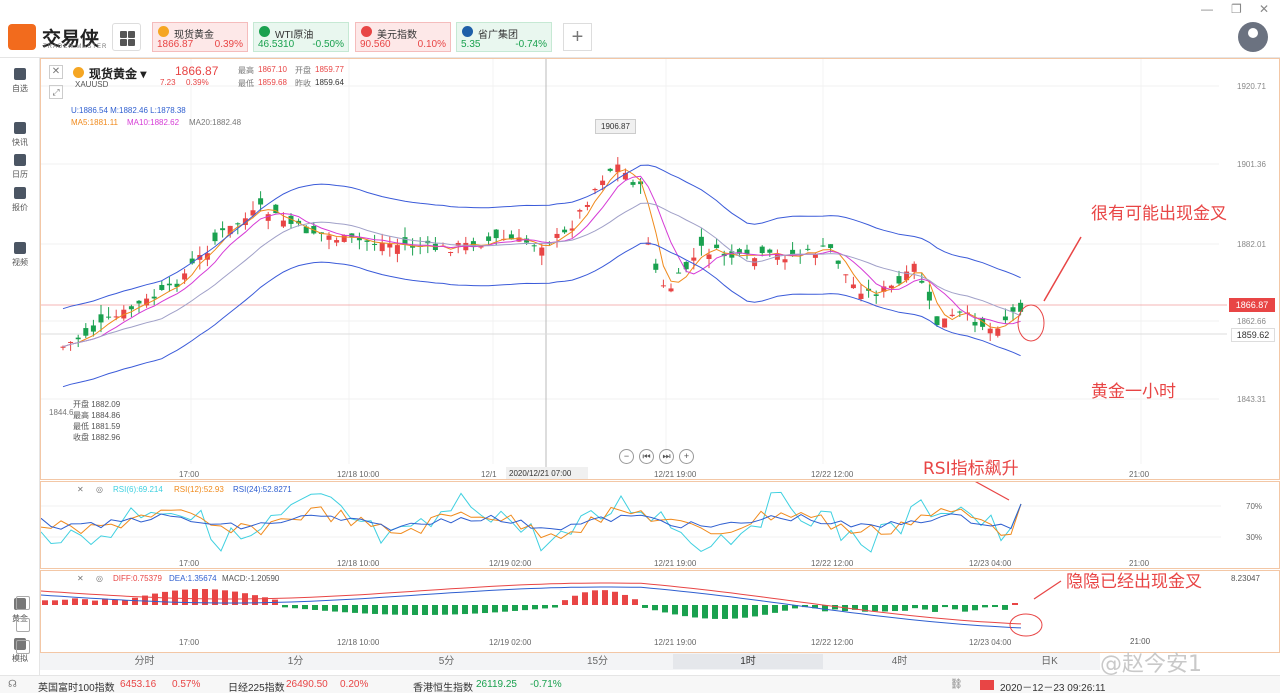 This screenshot has height=694, width=1280. What do you see at coordinates (1049, 661) in the screenshot?
I see `tab-timeframe: 日K` at bounding box center [1049, 661].